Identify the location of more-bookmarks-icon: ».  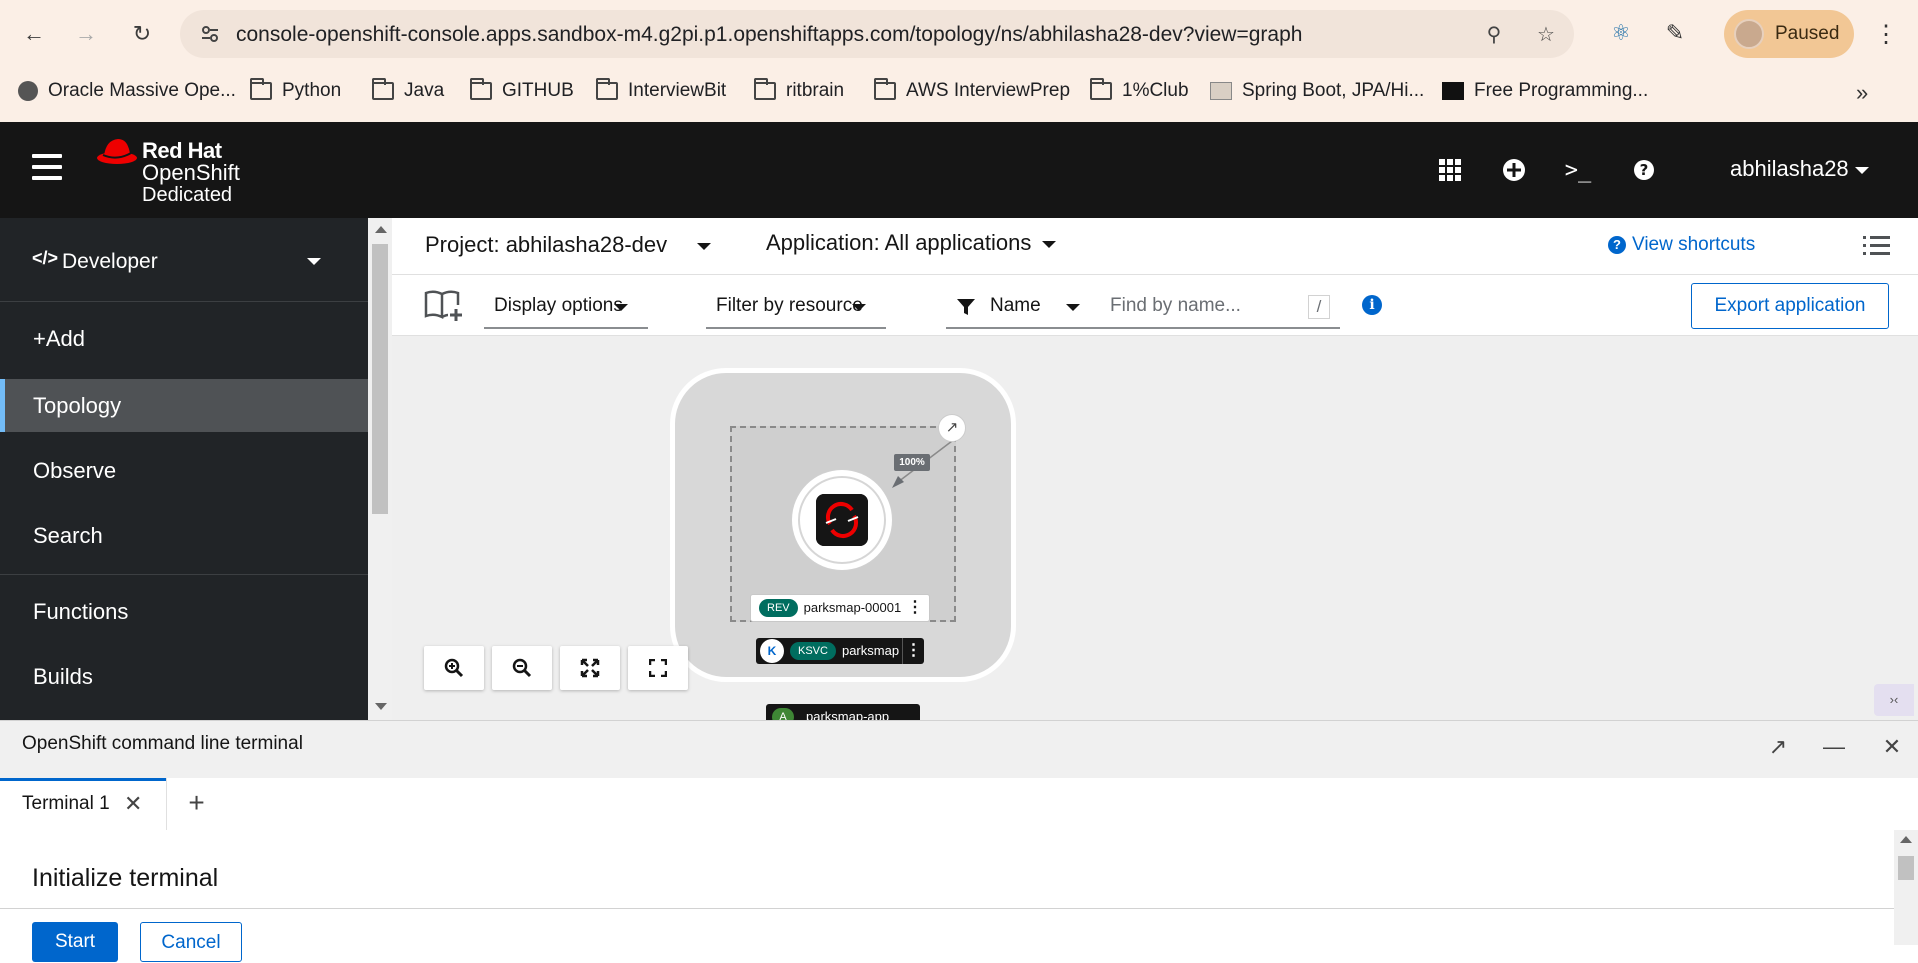
(1862, 93).